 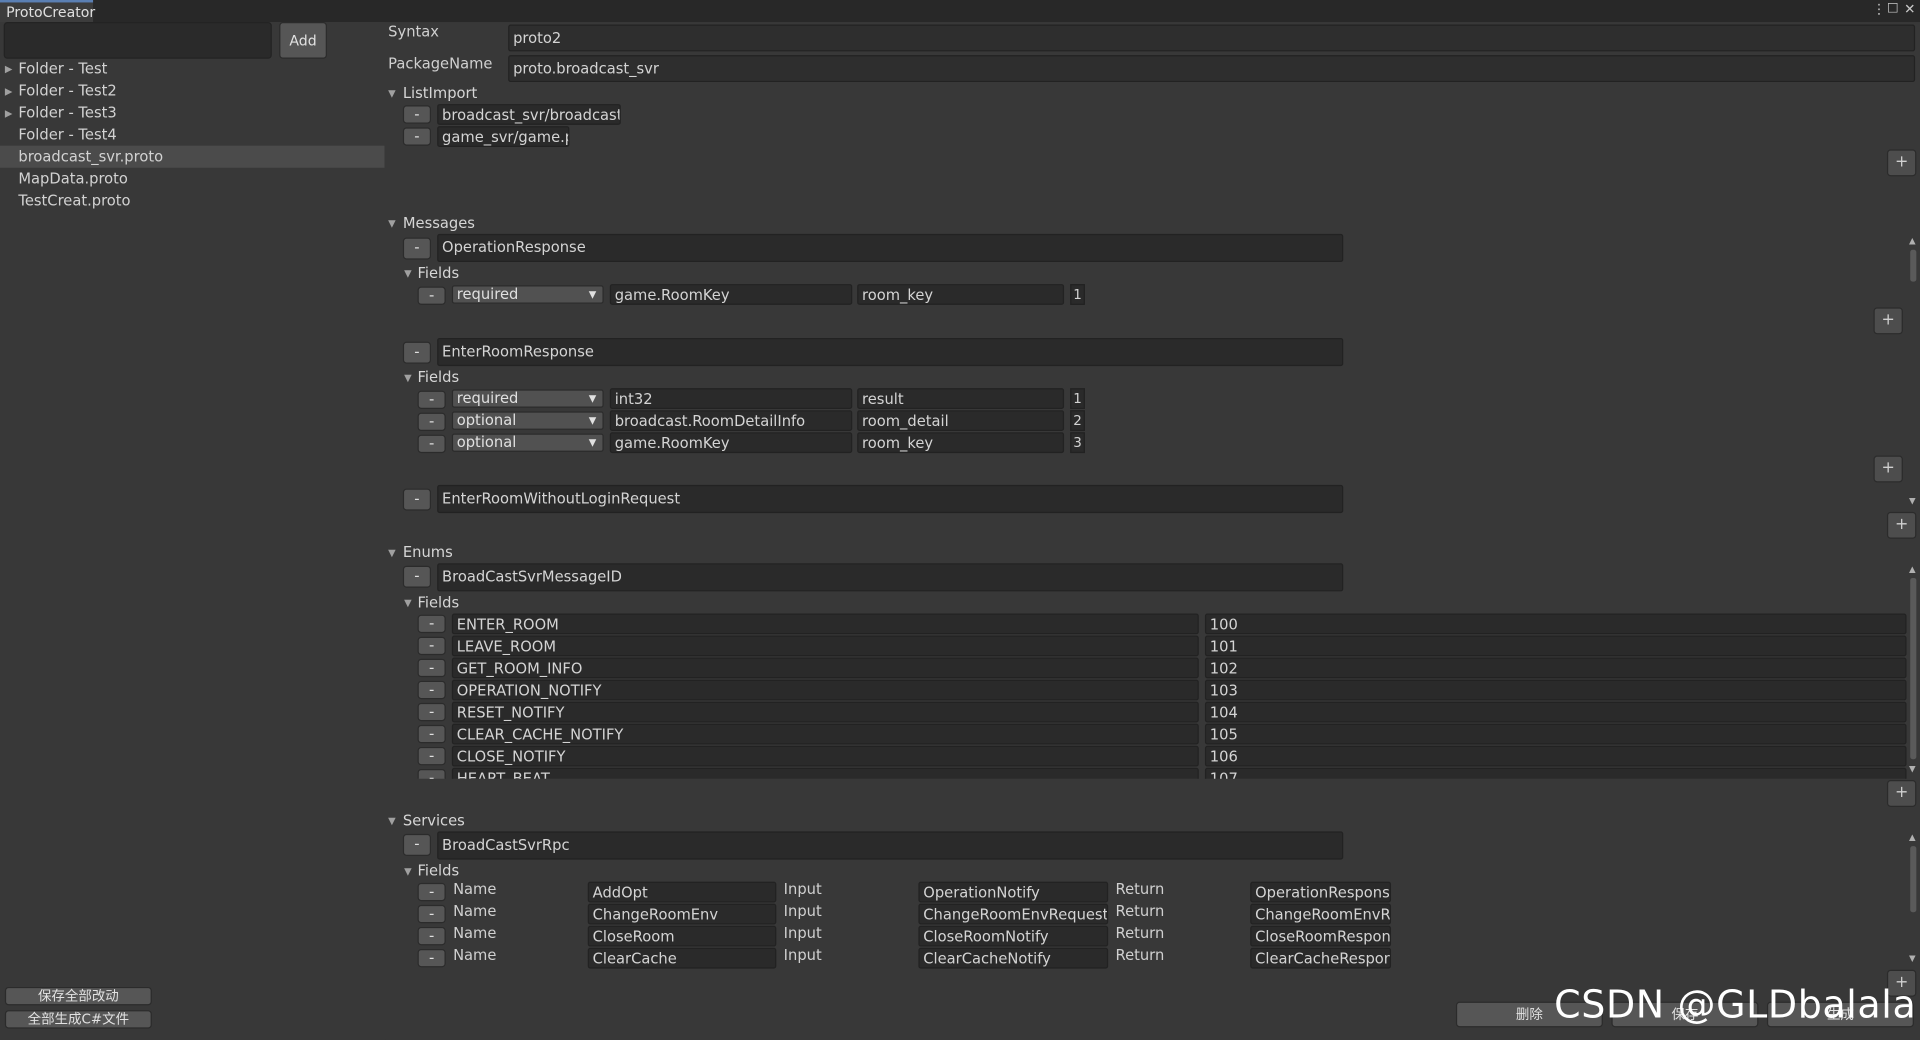 What do you see at coordinates (1913, 265) in the screenshot?
I see `messages-scrollbar` at bounding box center [1913, 265].